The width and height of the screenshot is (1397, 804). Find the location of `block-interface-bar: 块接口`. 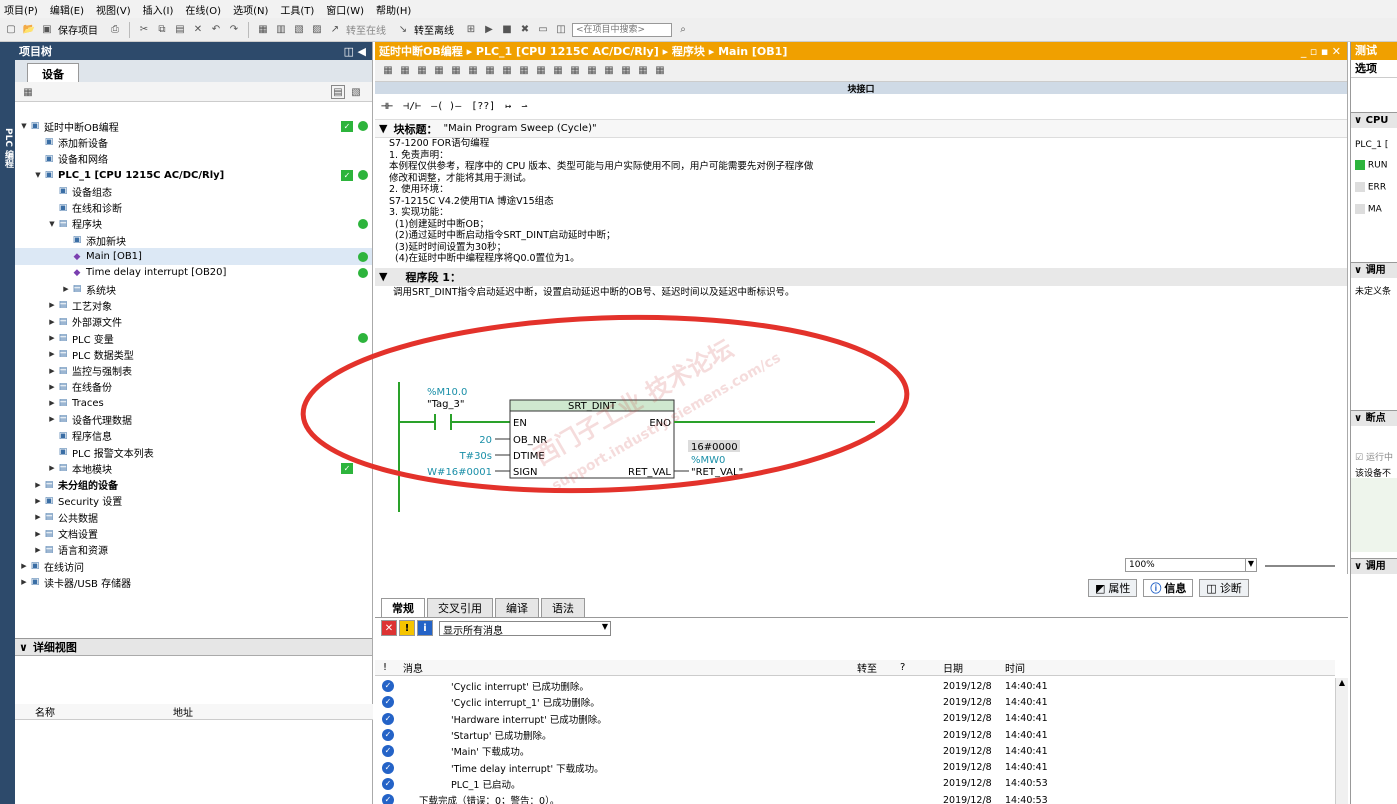

block-interface-bar: 块接口 is located at coordinates (861, 88).